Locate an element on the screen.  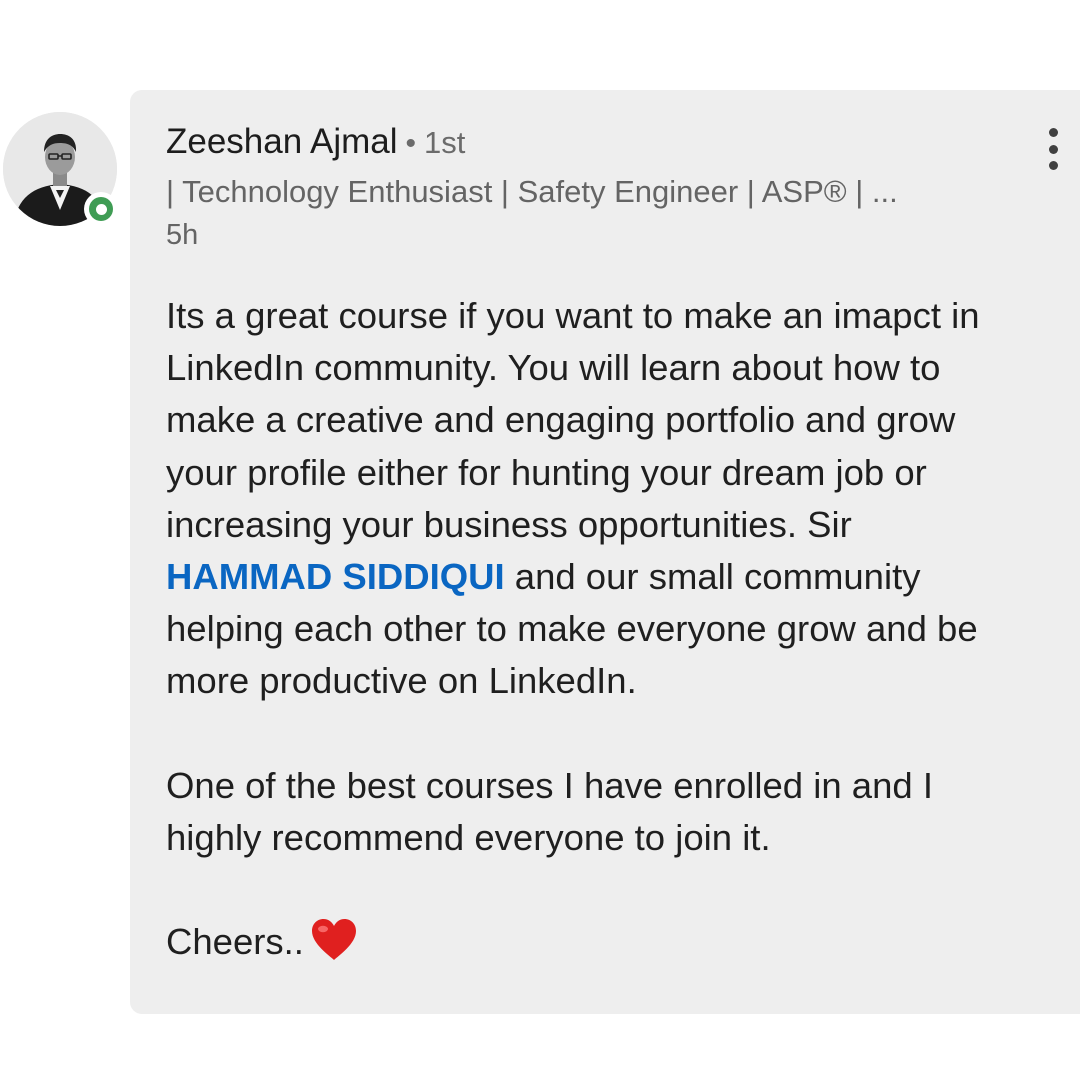
comment-line: more productive on LinkedIn. is located at coordinates (401, 681).